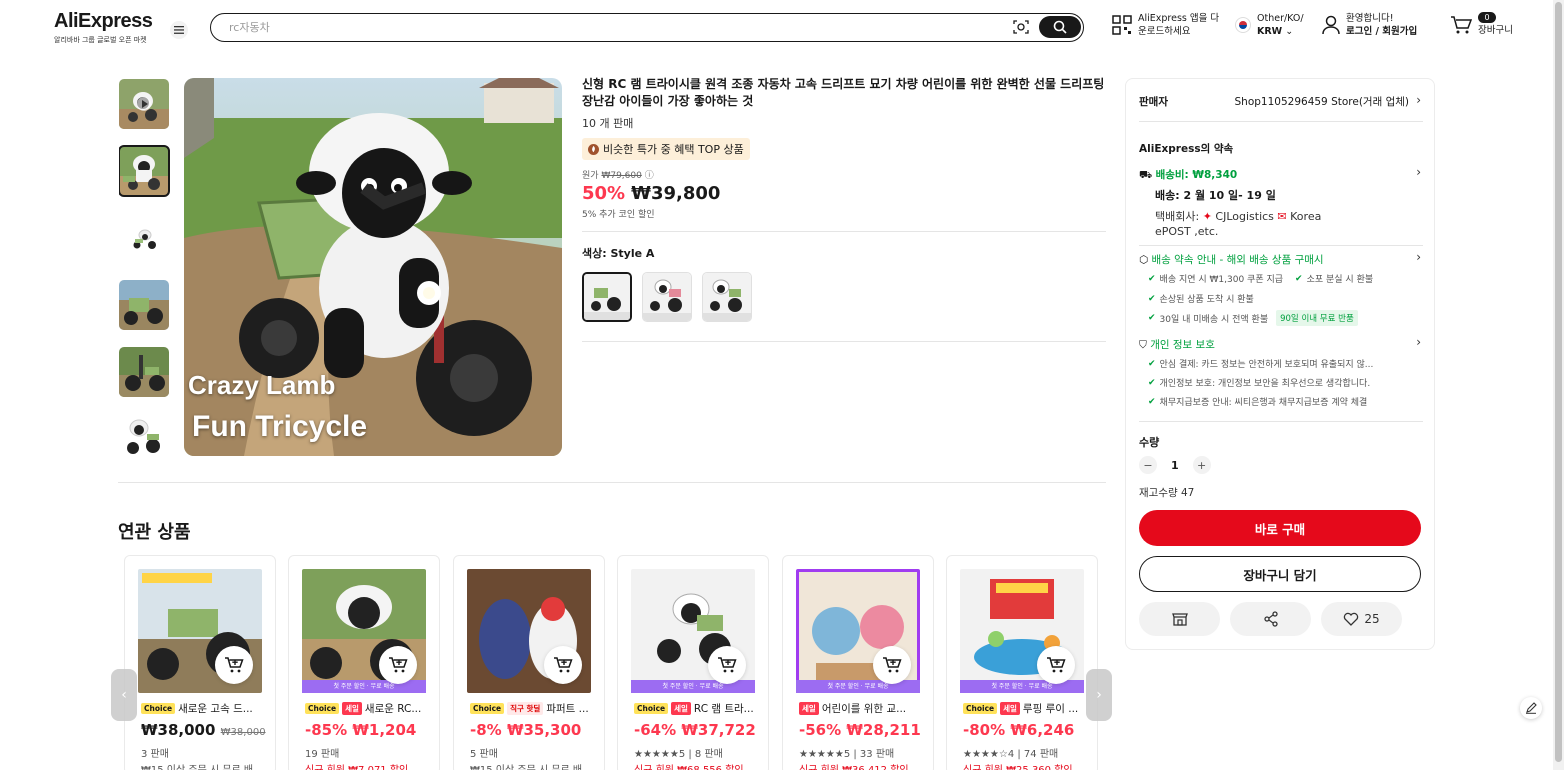  What do you see at coordinates (1018, 765) in the screenshot?
I see `card-promo: 신규 회원 ₩25,360 할인` at bounding box center [1018, 765].